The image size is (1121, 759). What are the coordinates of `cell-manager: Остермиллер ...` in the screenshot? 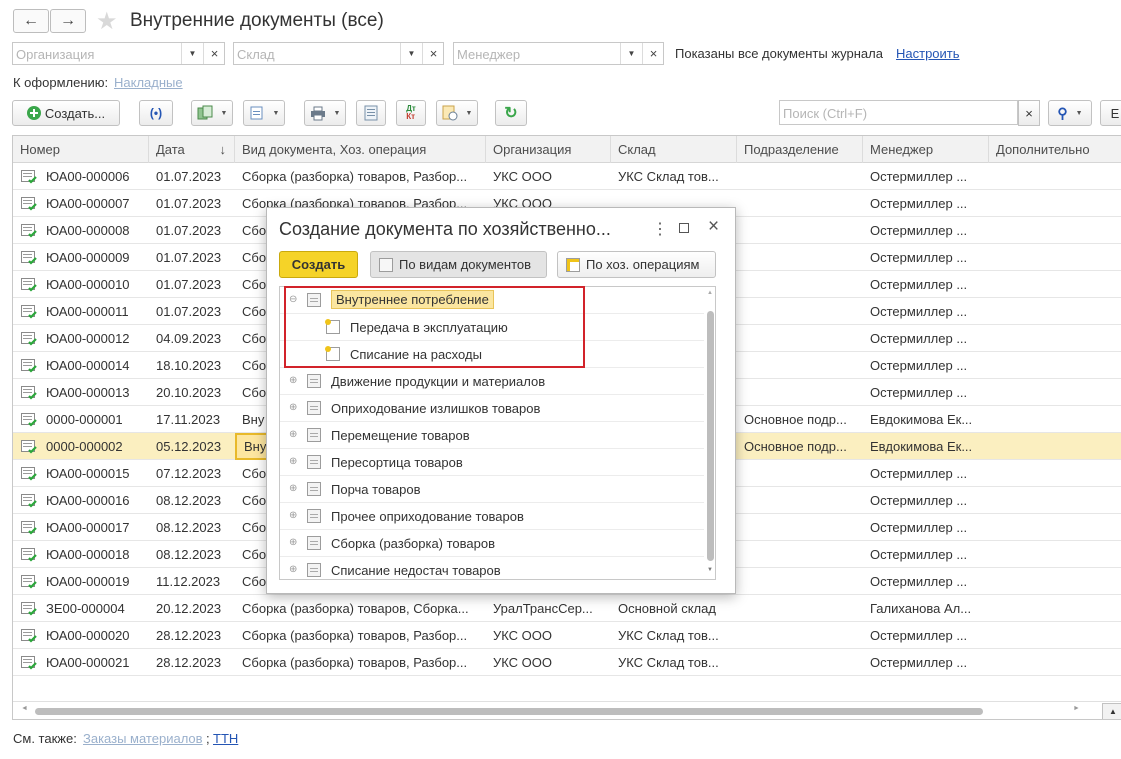 It's located at (919, 581).